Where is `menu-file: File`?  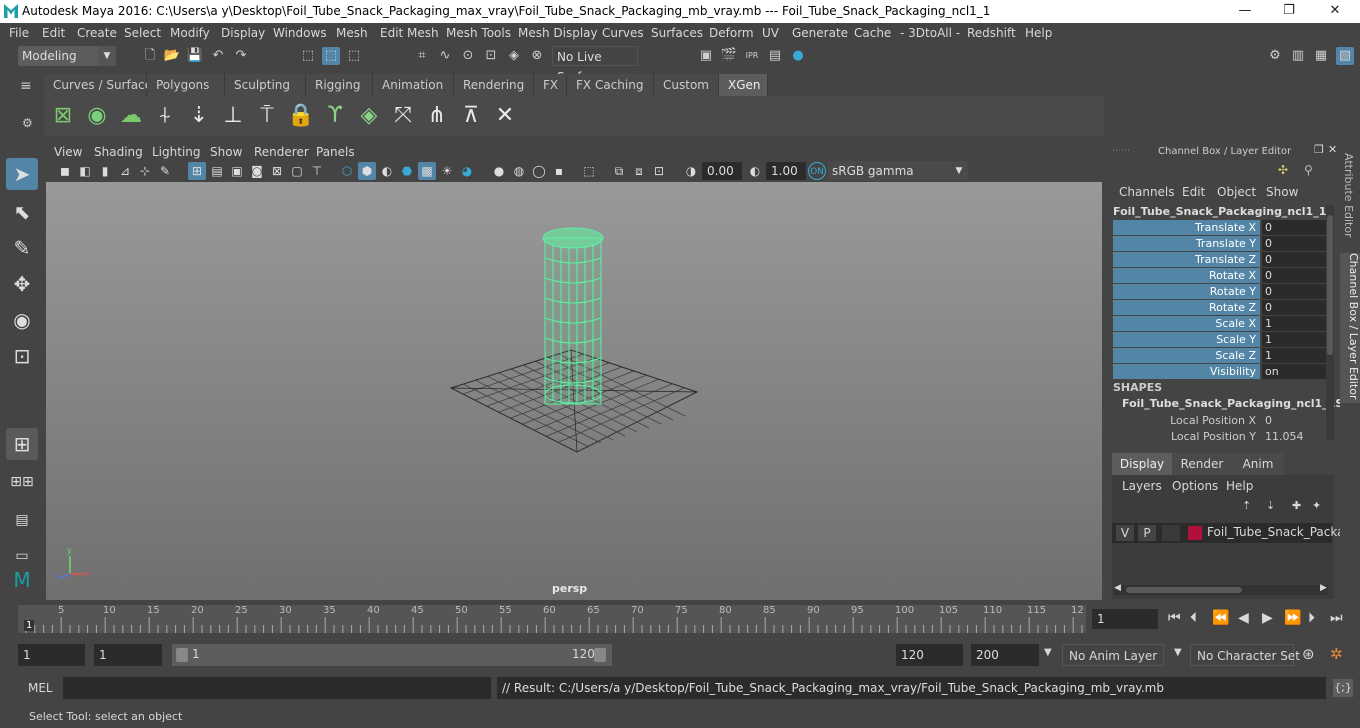 menu-file: File is located at coordinates (19, 33).